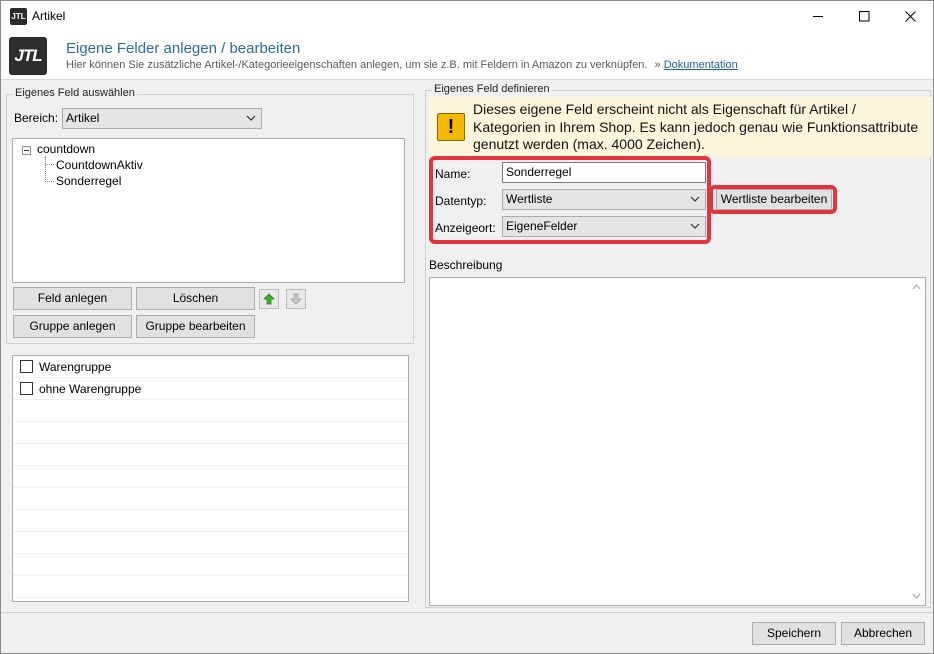  Describe the element at coordinates (492, 89) in the screenshot. I see `define-field-group-title: Eigenes Feld definieren` at that location.